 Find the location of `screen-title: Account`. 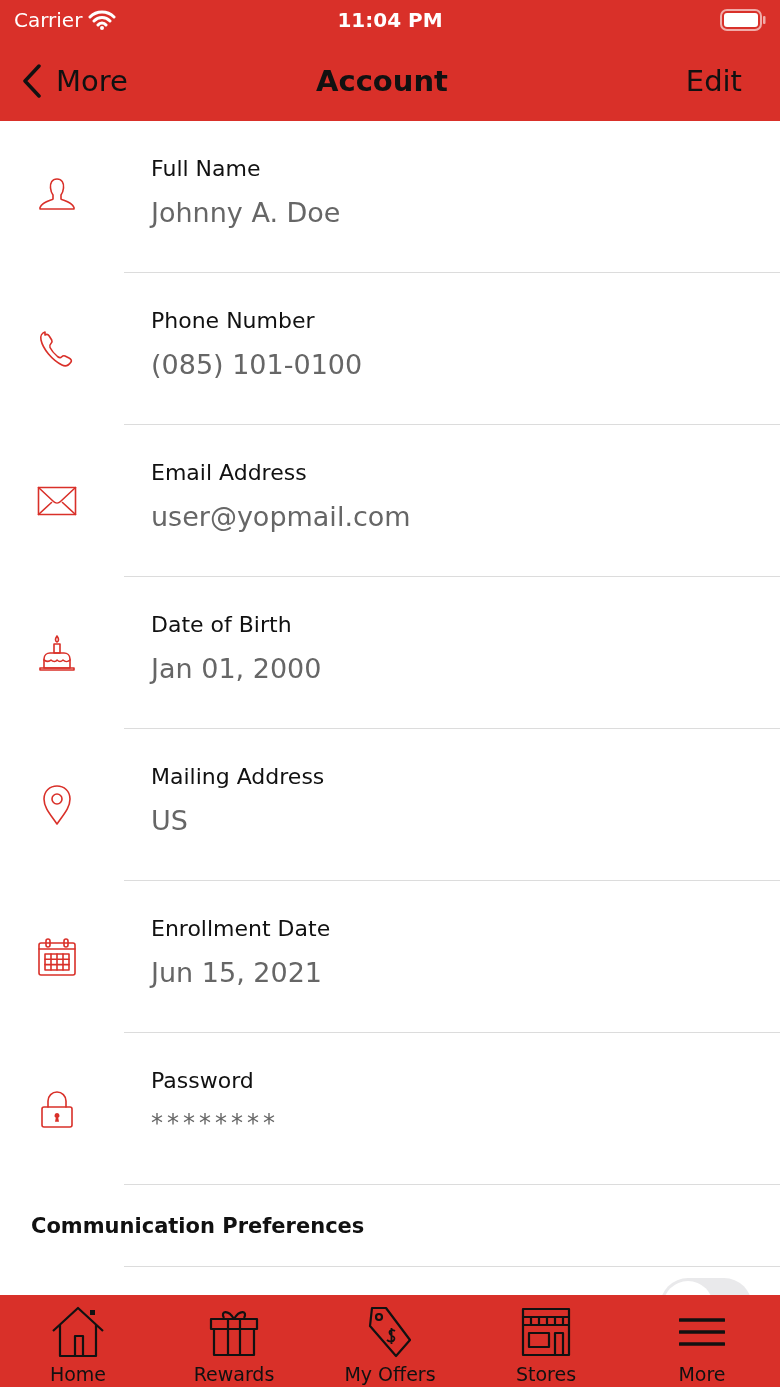

screen-title: Account is located at coordinates (382, 80).